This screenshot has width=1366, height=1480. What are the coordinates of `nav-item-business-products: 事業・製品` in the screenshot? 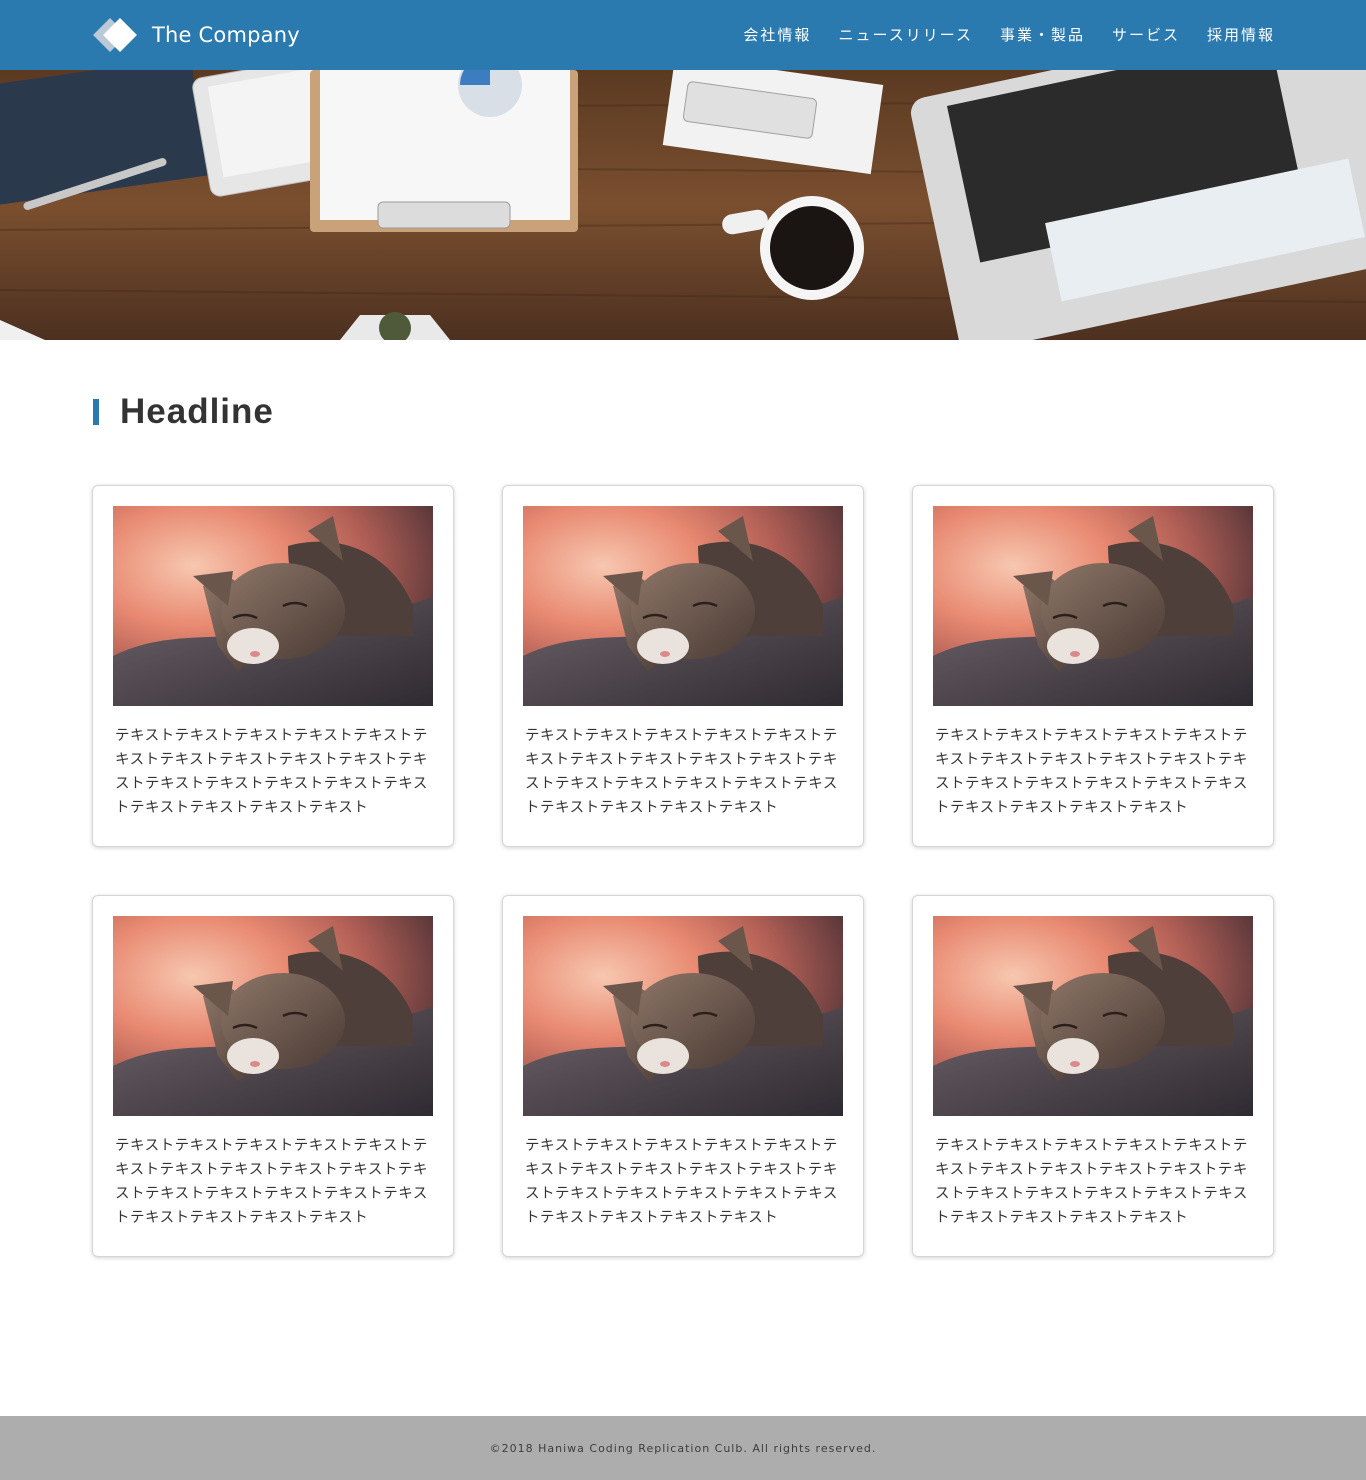 It's located at (1042, 35).